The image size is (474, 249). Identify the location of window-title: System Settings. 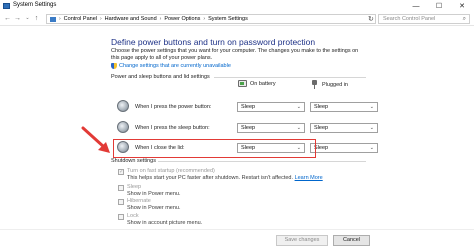
(35, 5).